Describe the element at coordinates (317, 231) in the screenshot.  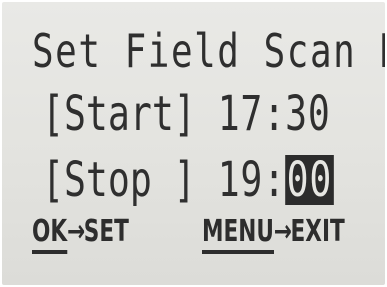
I see `menu-action-label: EXIT` at that location.